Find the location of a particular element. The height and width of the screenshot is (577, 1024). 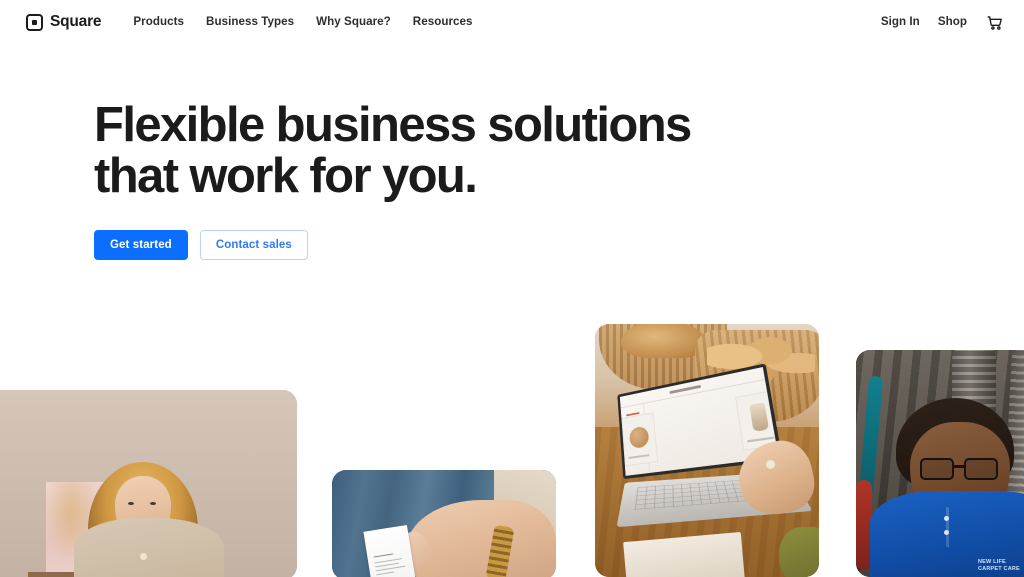

gallery-image-technician: New Life Carpet Care is located at coordinates (940, 463).